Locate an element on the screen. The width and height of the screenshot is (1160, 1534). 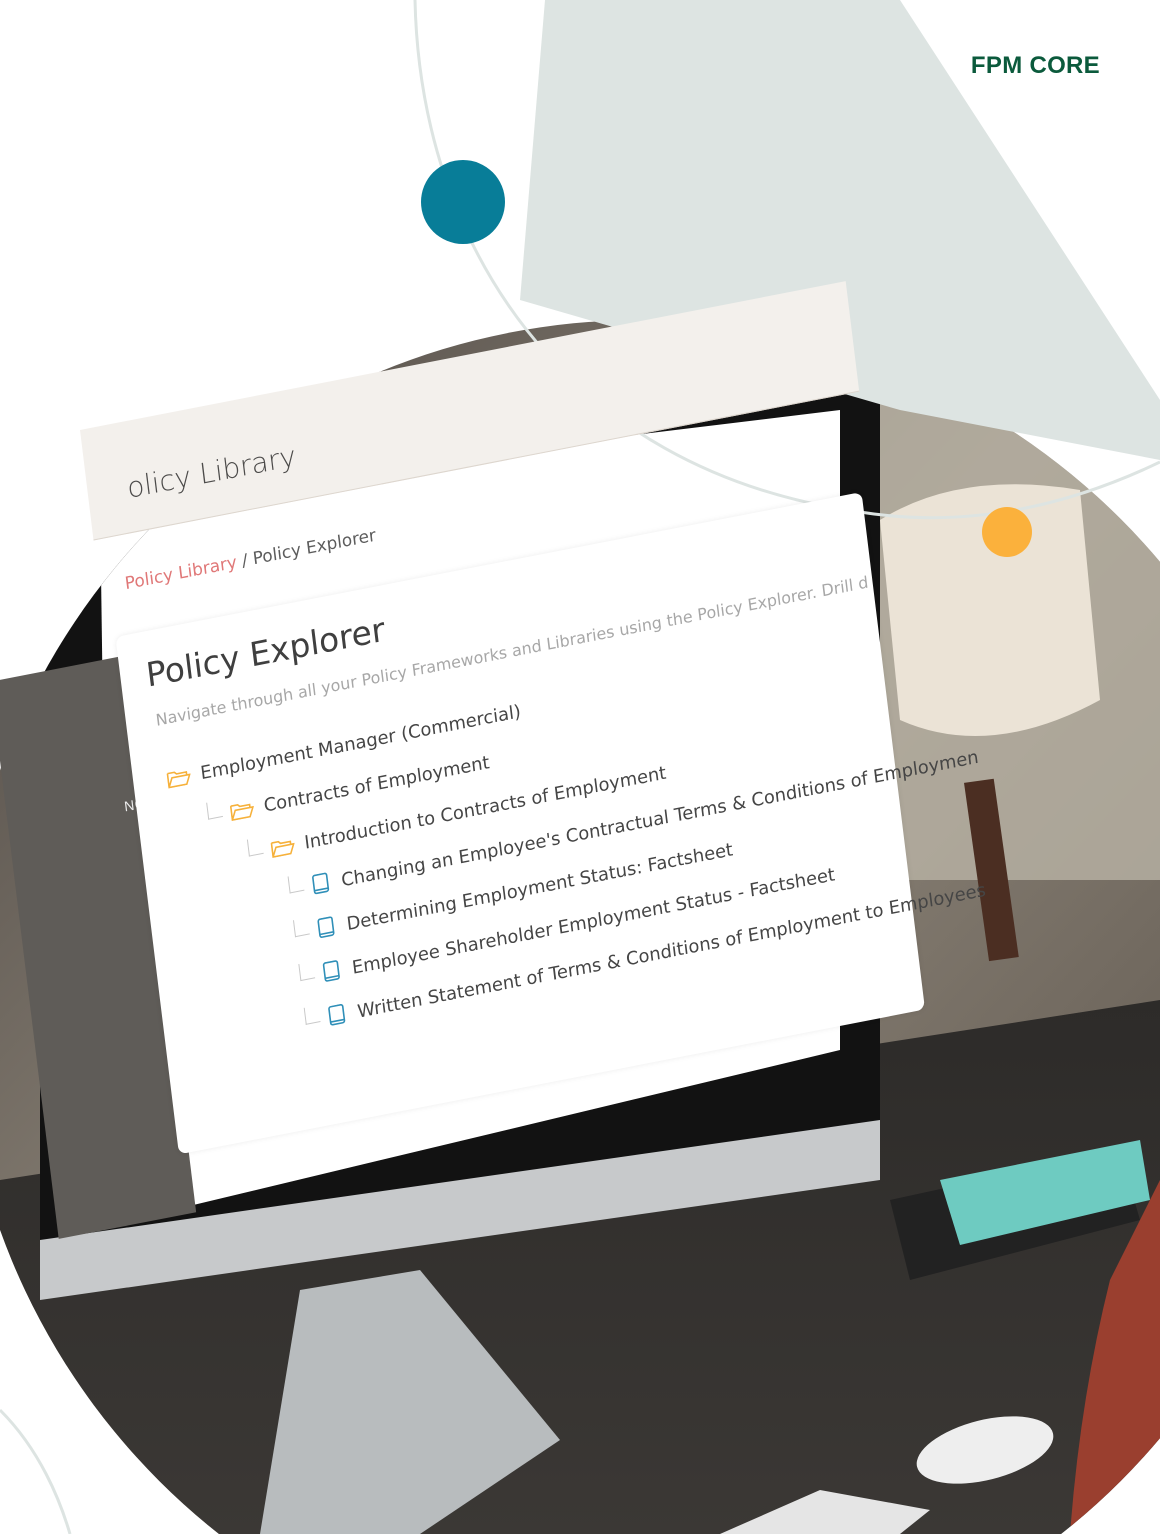
page-title: olicy Library is located at coordinates (211, 472).